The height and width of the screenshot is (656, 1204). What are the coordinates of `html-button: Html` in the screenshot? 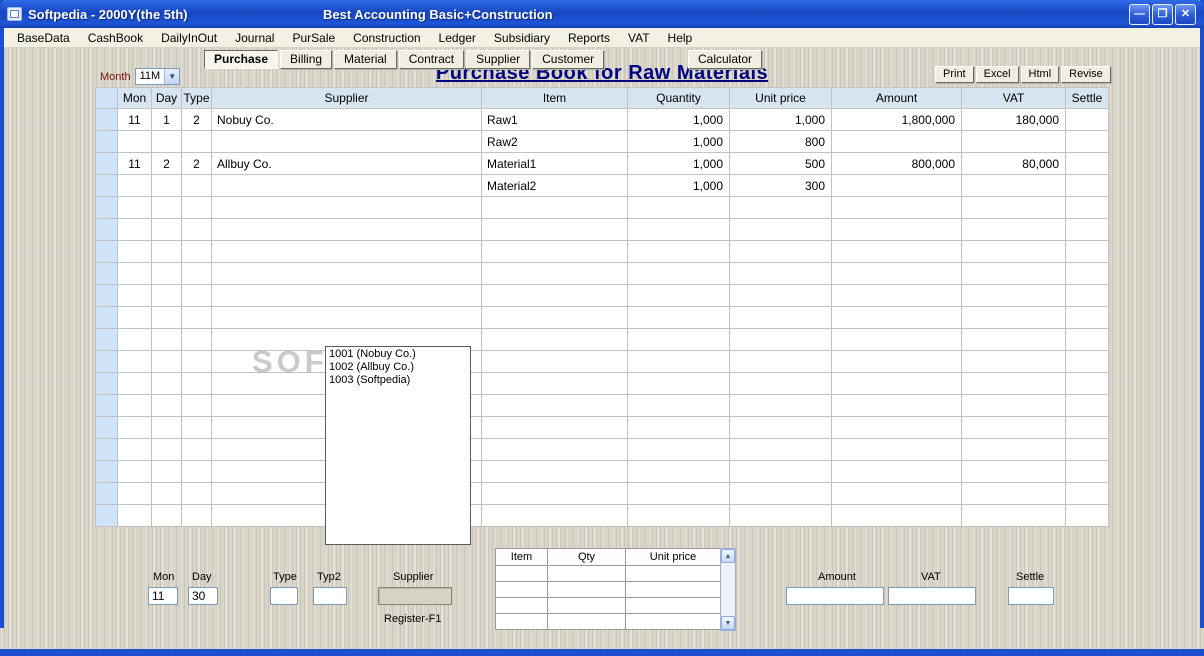 It's located at (1040, 74).